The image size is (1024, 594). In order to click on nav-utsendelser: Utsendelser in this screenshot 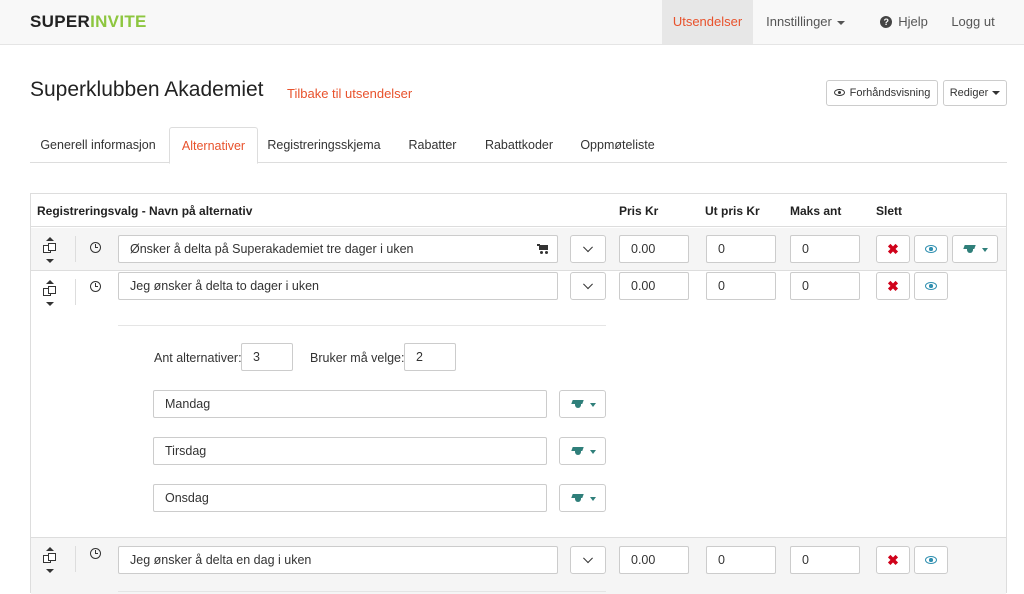, I will do `click(707, 22)`.